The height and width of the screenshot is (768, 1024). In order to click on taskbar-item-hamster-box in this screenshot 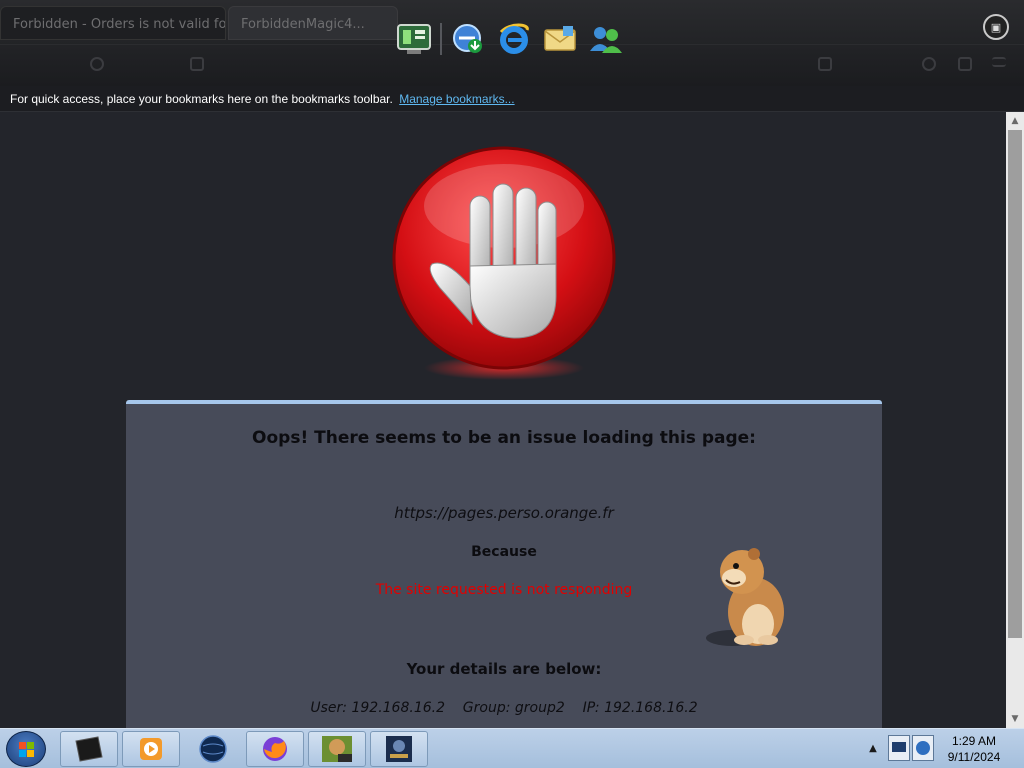, I will do `click(337, 749)`.